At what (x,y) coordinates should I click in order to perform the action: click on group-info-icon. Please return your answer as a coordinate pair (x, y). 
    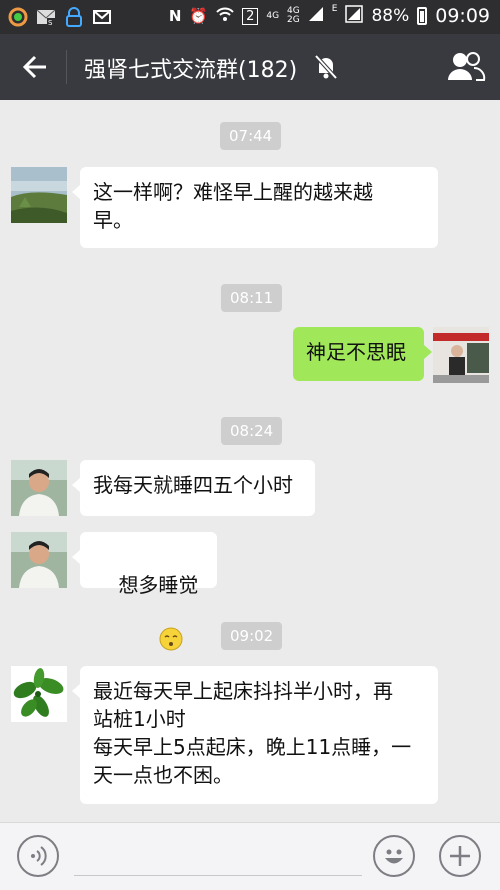
    Looking at the image, I should click on (466, 66).